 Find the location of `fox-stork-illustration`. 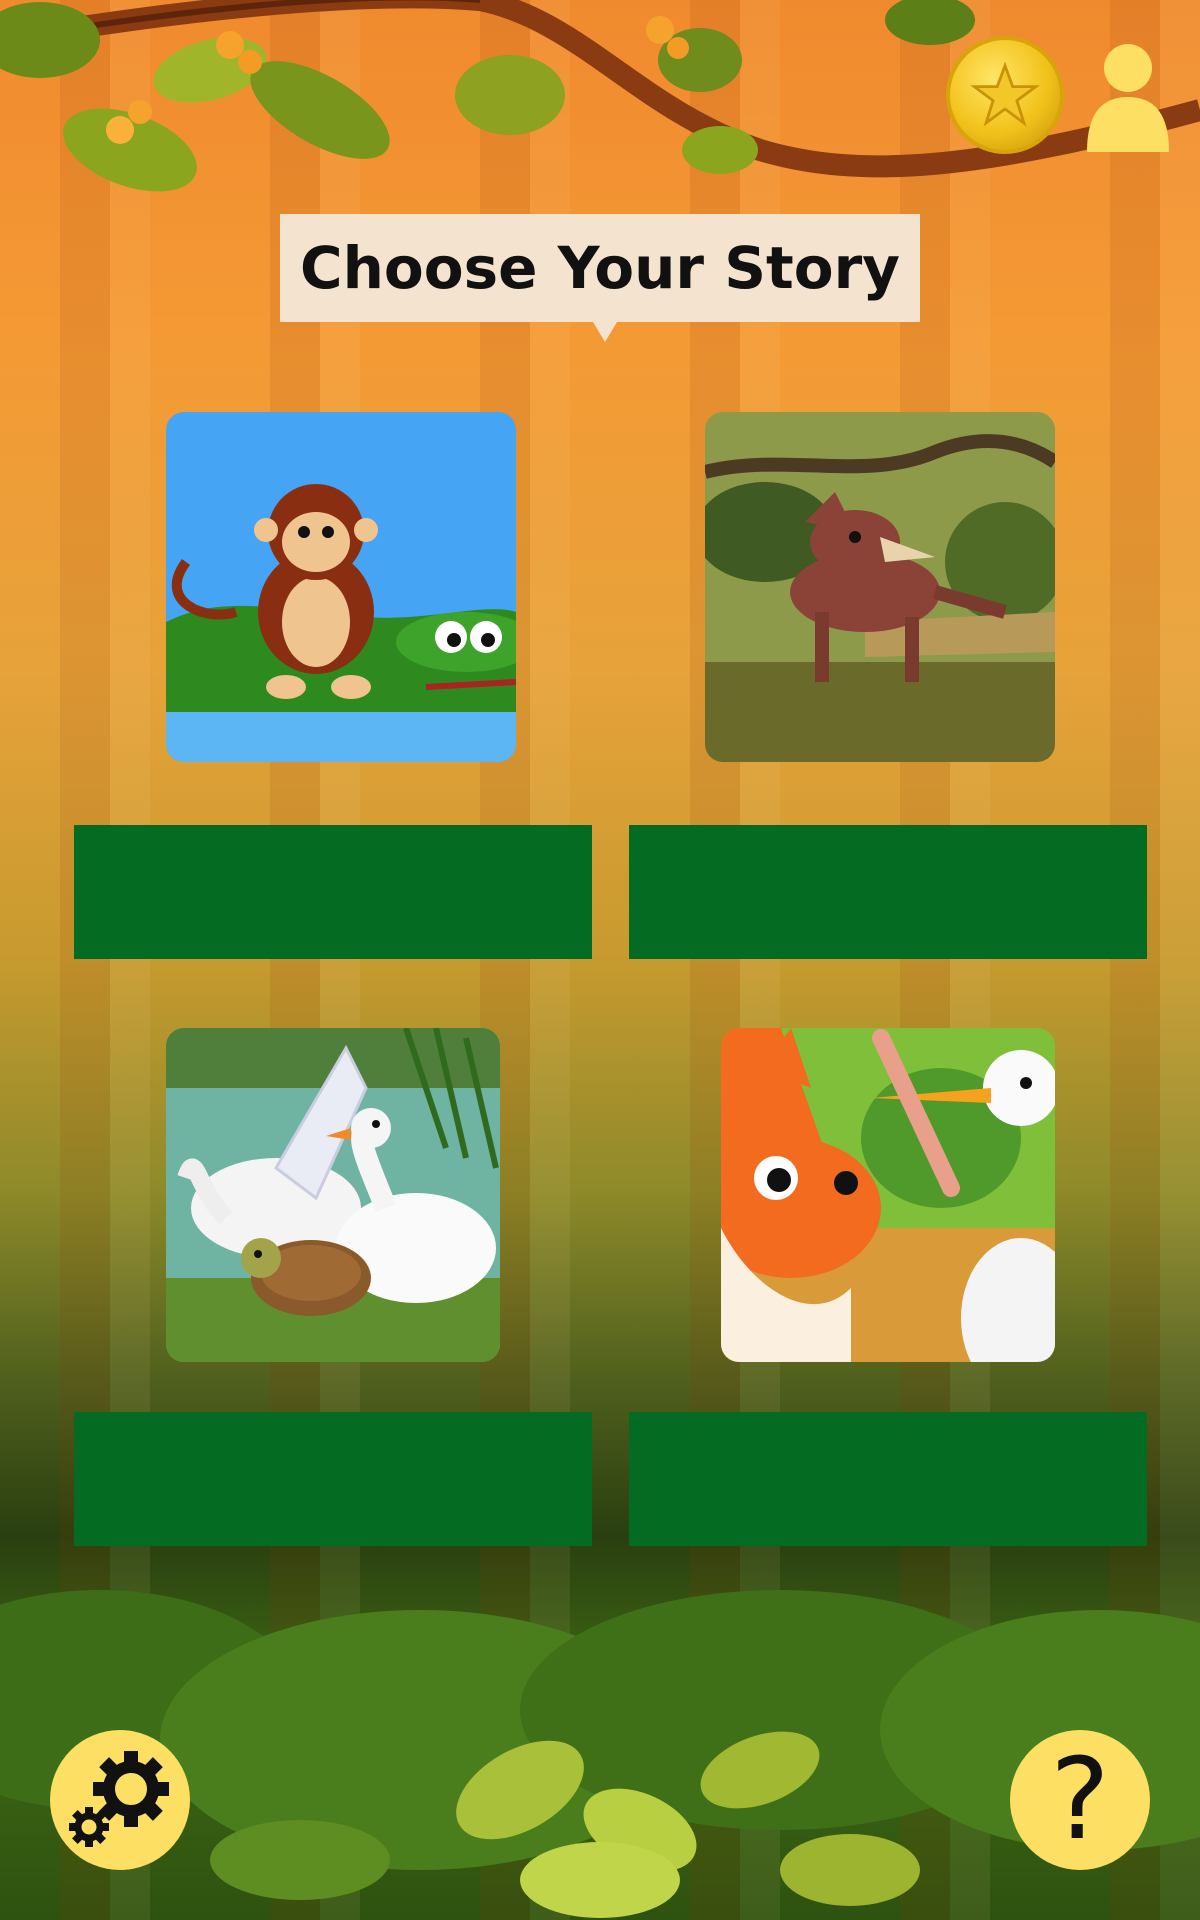

fox-stork-illustration is located at coordinates (888, 1195).